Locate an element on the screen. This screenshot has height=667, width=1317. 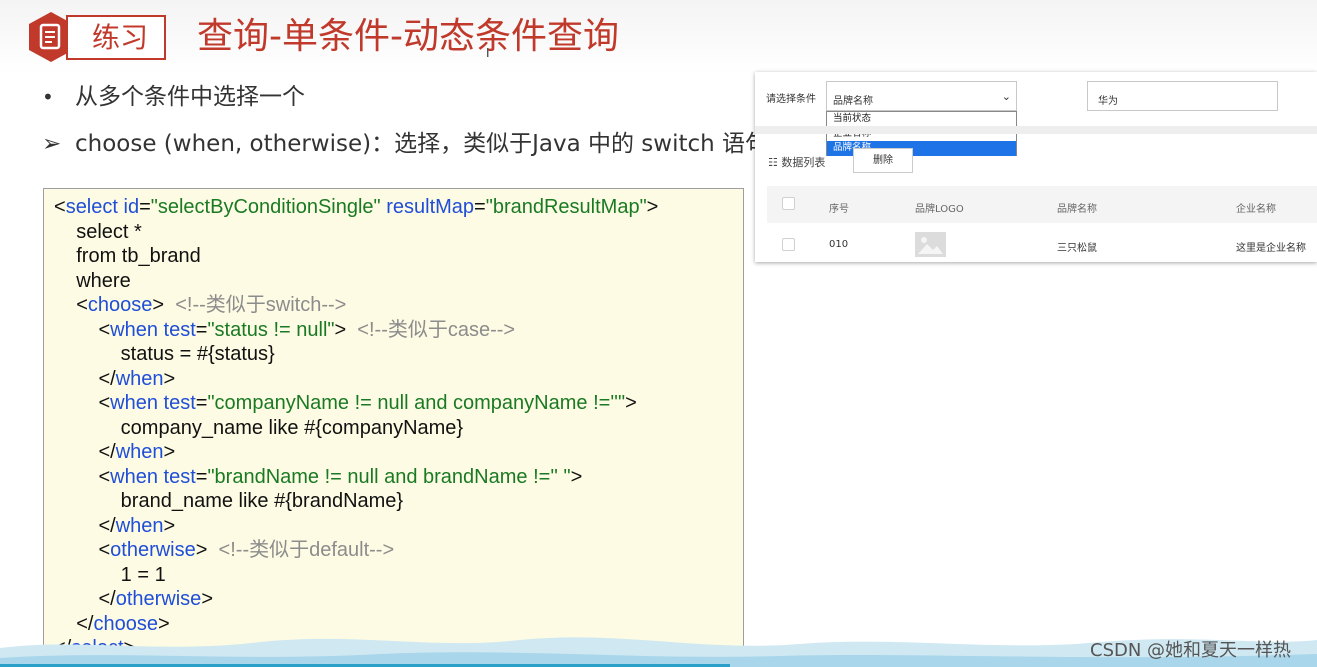
delete-button: 删除 is located at coordinates (883, 160).